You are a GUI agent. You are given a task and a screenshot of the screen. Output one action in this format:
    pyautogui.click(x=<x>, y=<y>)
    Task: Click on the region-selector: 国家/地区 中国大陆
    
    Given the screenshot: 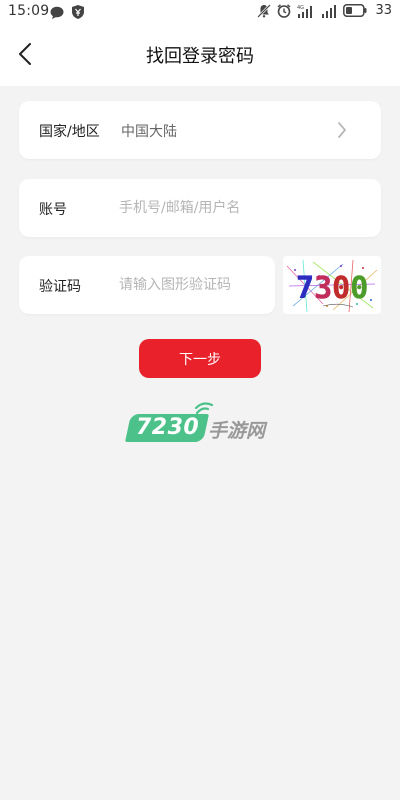 What is the action you would take?
    pyautogui.click(x=200, y=130)
    